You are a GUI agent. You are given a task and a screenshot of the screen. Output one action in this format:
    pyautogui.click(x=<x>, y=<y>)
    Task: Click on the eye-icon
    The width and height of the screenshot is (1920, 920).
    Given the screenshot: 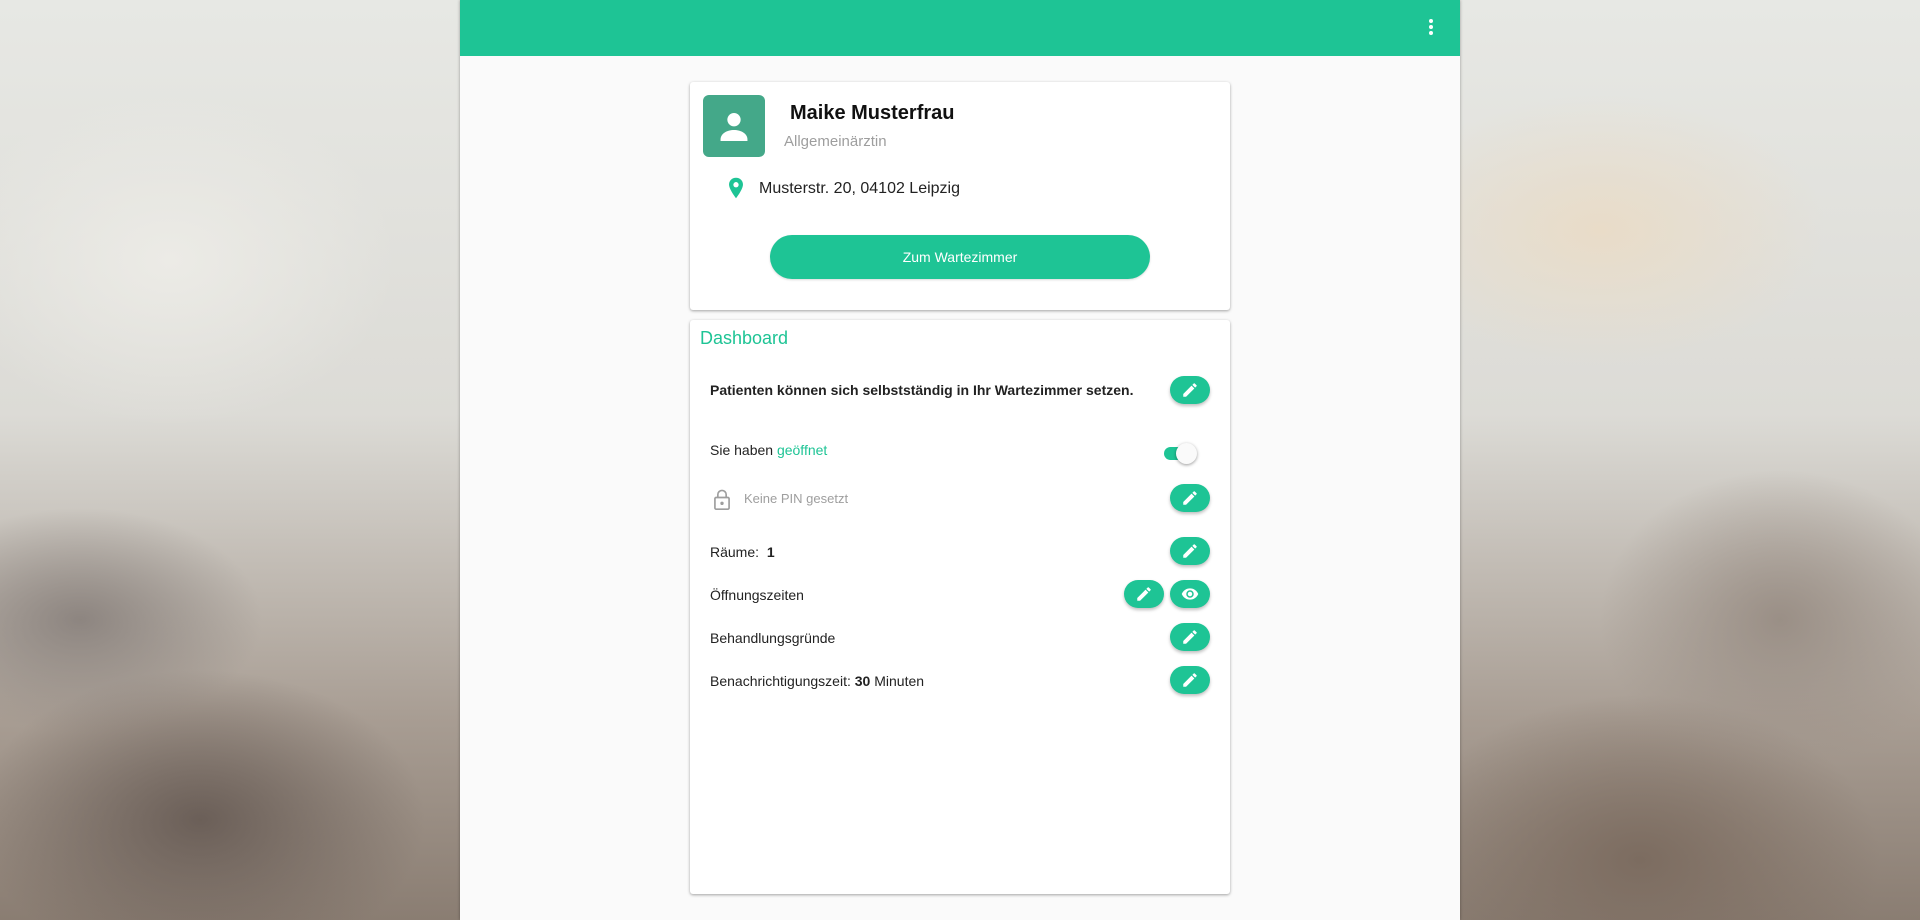 What is the action you would take?
    pyautogui.click(x=1190, y=594)
    